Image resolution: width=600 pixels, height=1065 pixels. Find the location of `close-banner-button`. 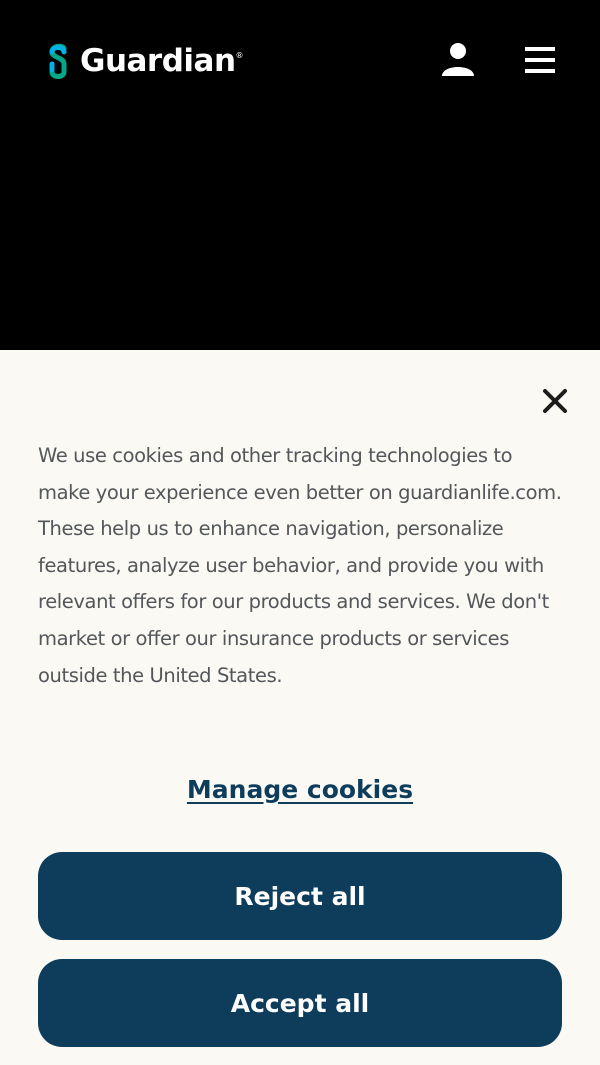

close-banner-button is located at coordinates (555, 401).